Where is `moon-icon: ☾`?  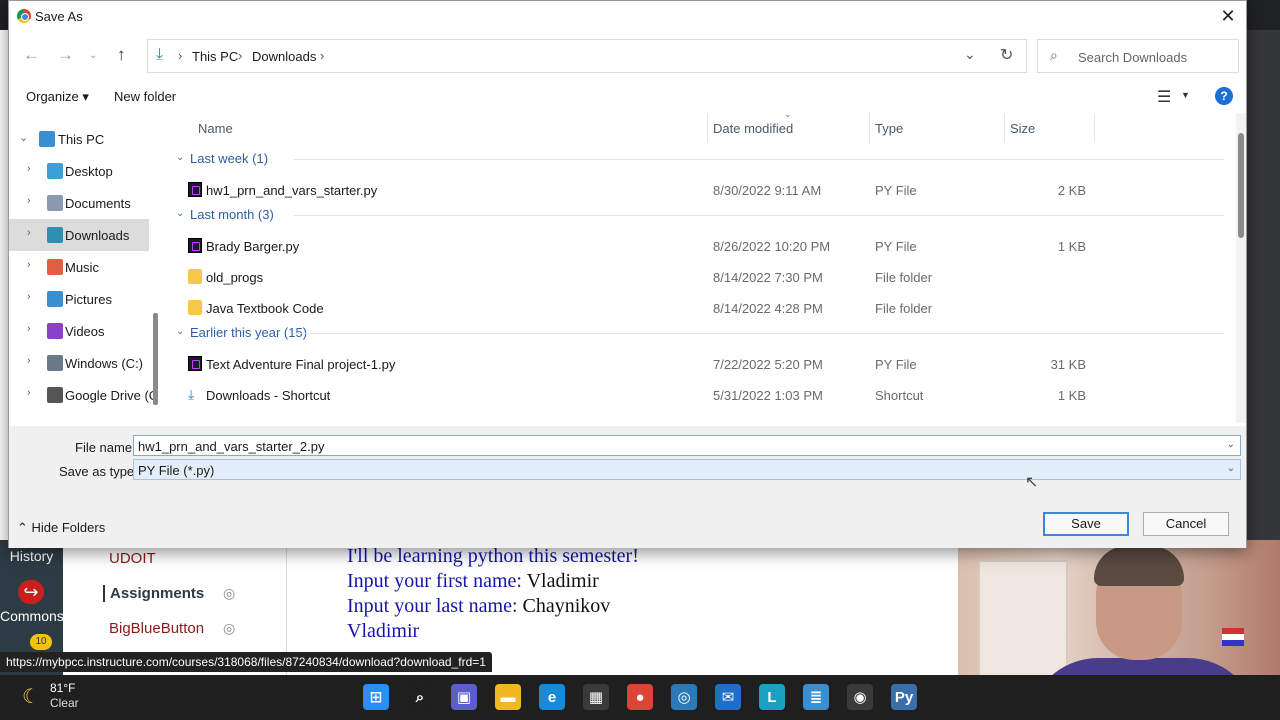
moon-icon: ☾ is located at coordinates (31, 696).